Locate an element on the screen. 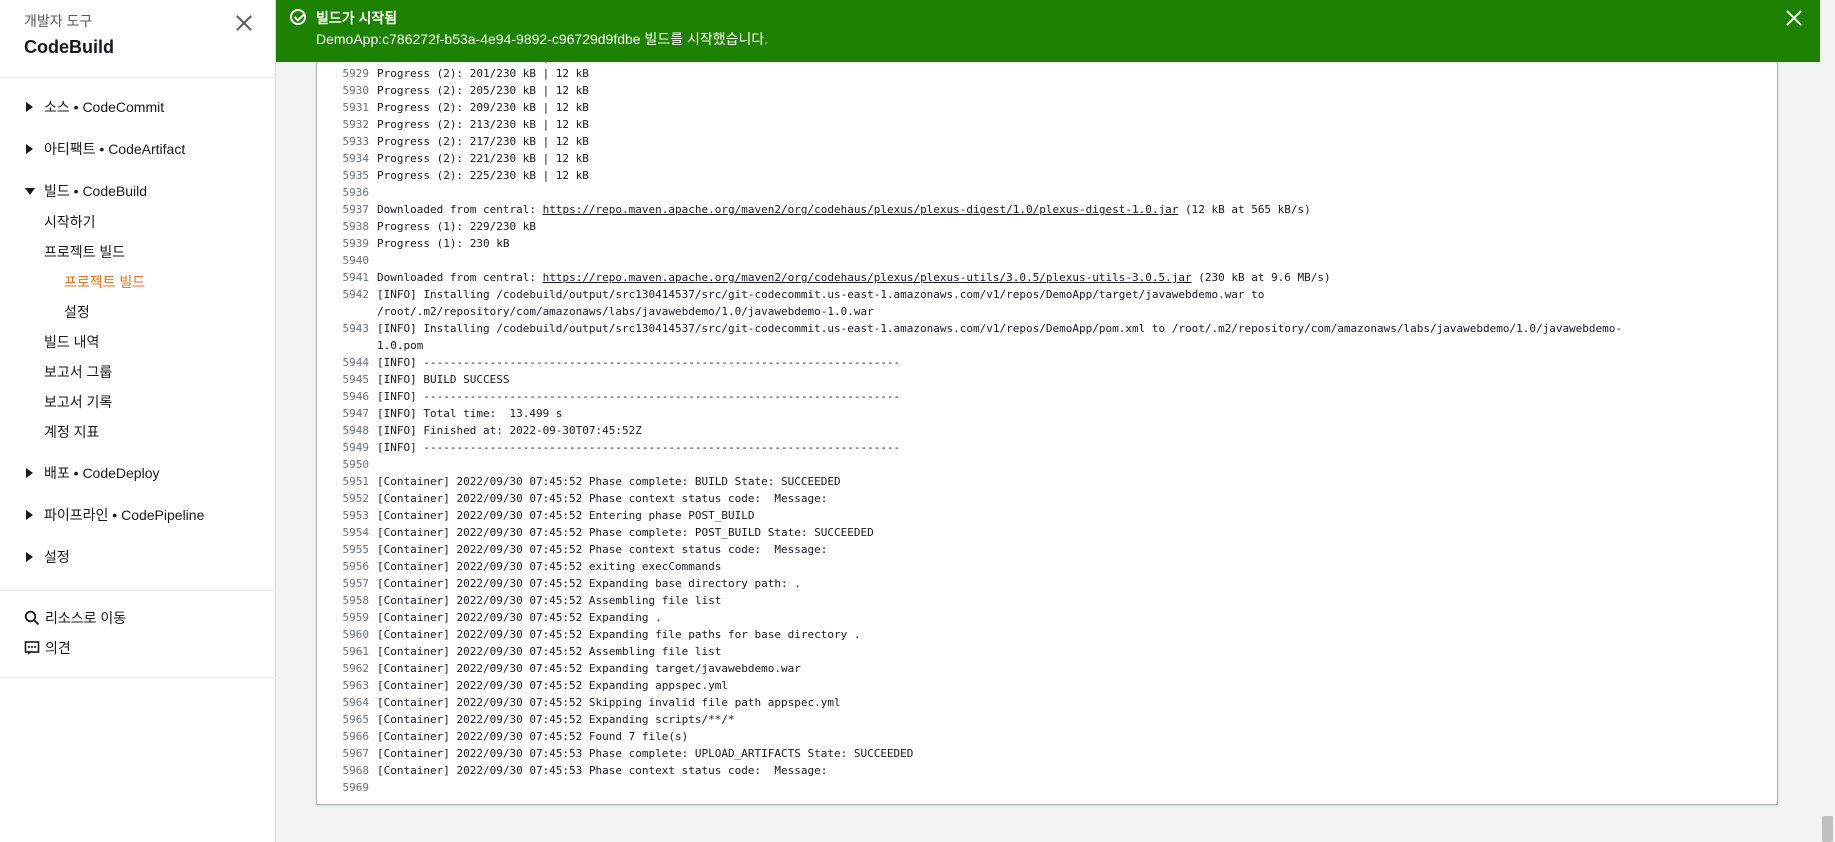 The image size is (1835, 842). feedback-label: 의견 is located at coordinates (58, 648).